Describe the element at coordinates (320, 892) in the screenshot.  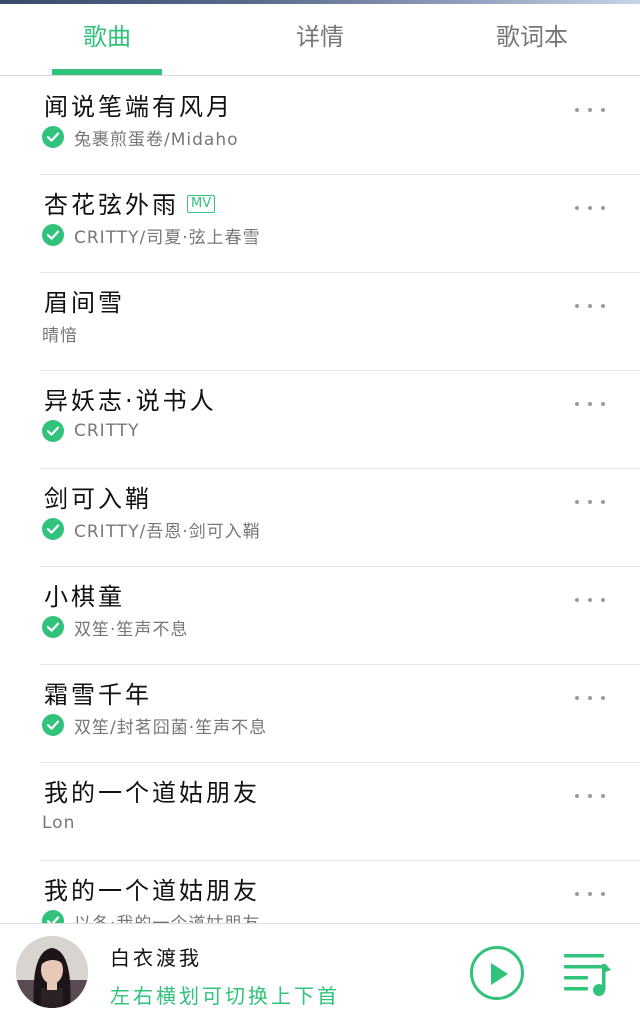
I see `song-row: 我的一个道姑朋友以冬·我的一个道姑朋友` at that location.